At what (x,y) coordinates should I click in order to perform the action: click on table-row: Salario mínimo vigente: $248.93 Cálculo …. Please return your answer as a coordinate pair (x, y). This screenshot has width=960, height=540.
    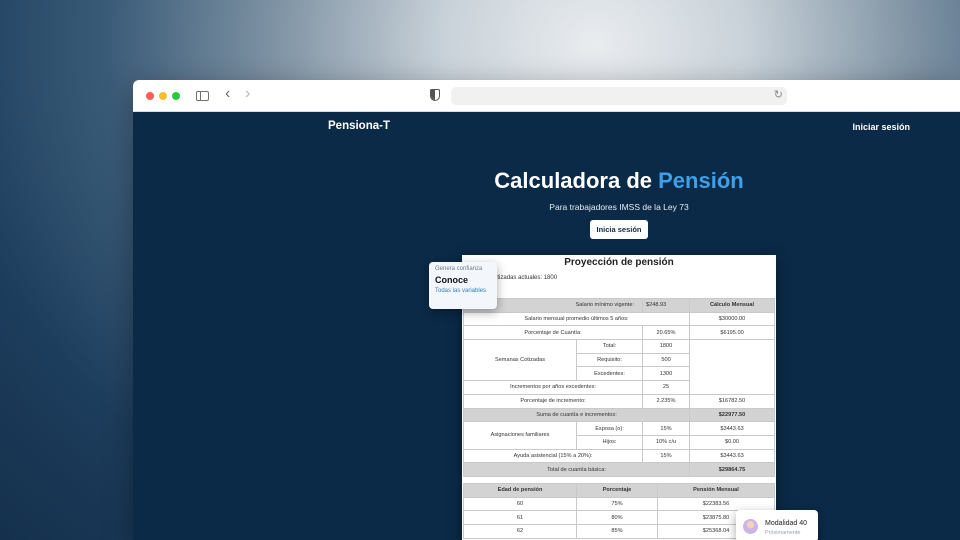
    Looking at the image, I should click on (619, 305).